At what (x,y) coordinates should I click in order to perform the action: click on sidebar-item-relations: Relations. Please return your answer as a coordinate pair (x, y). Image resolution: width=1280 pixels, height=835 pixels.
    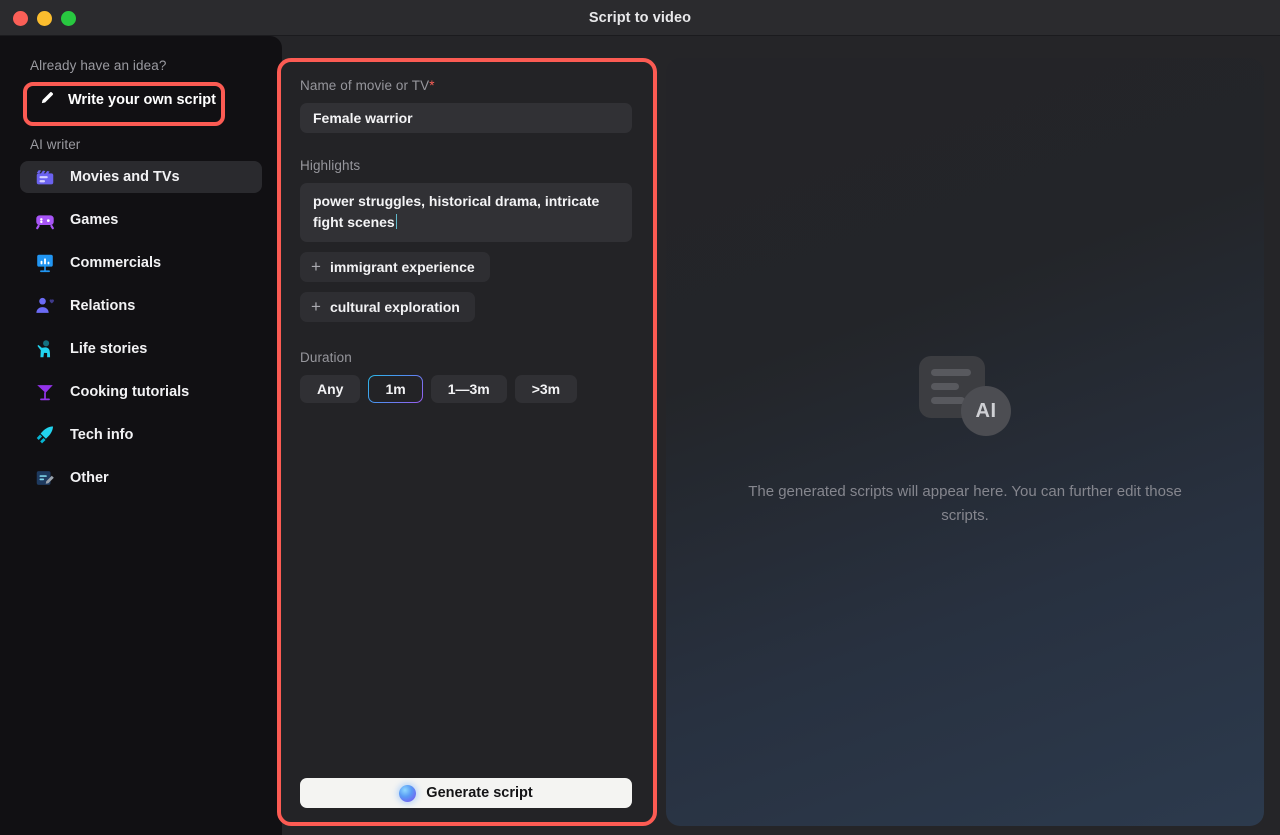
    Looking at the image, I should click on (141, 306).